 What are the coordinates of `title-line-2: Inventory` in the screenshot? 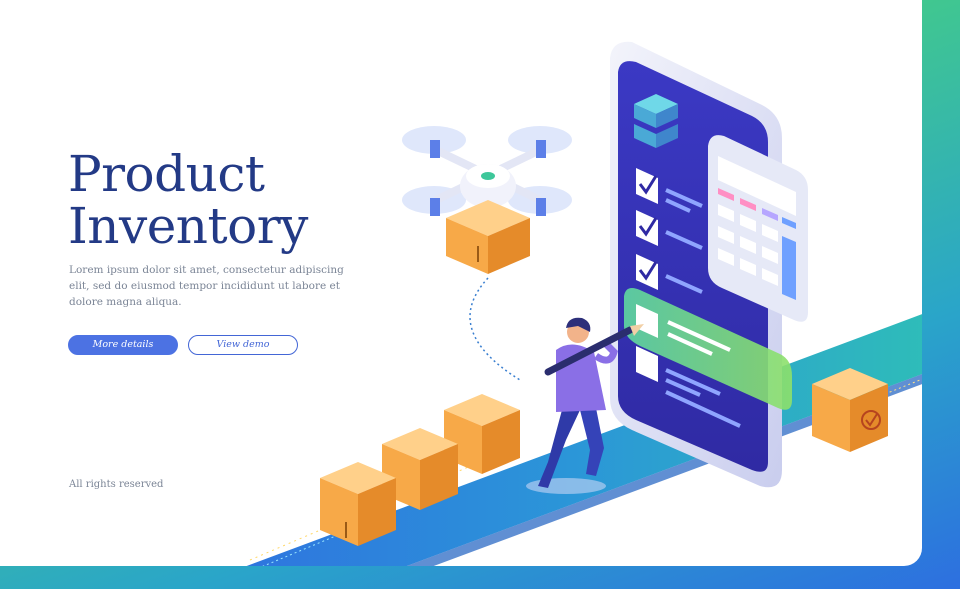 It's located at (188, 226).